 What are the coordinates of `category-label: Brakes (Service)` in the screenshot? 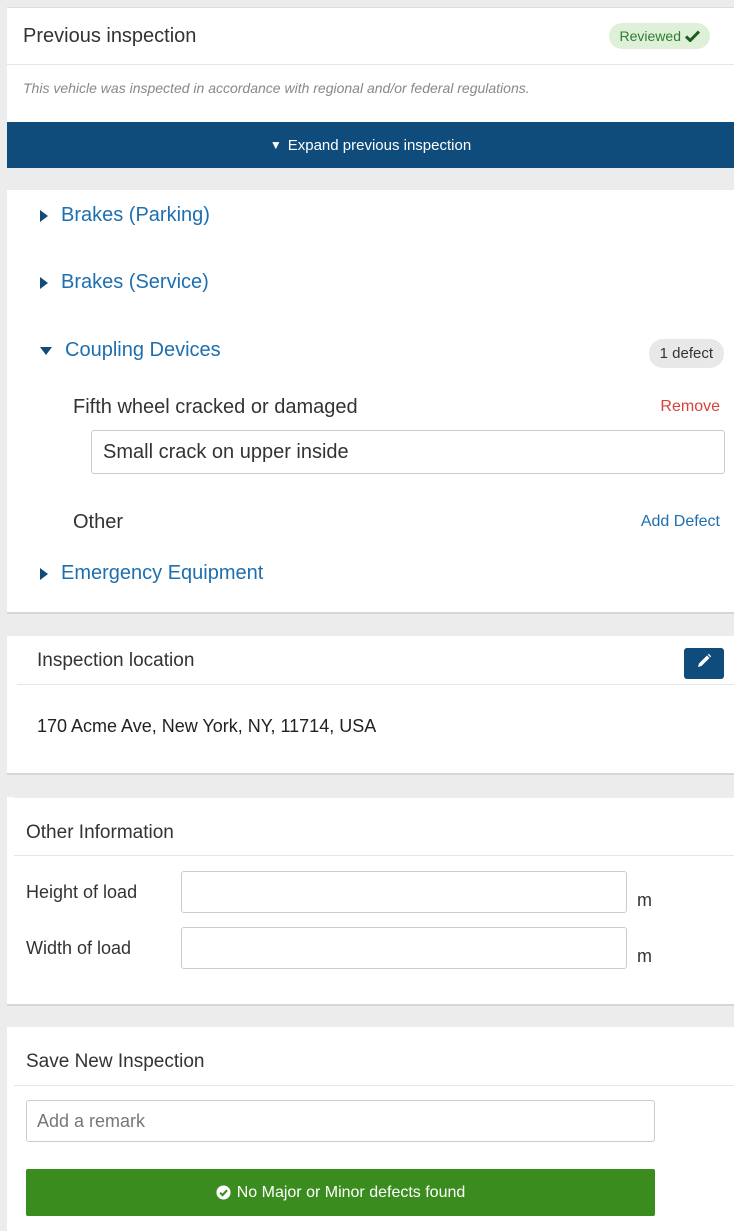 It's located at (135, 282).